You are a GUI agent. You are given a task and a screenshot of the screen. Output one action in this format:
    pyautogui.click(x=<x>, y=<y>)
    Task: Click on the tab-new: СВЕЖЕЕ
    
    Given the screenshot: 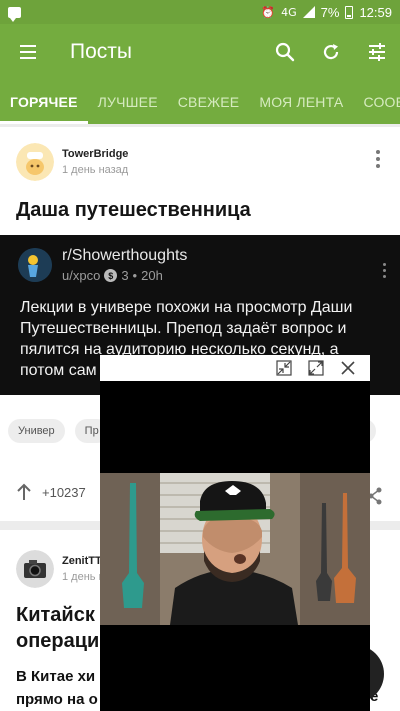 What is the action you would take?
    pyautogui.click(x=209, y=102)
    